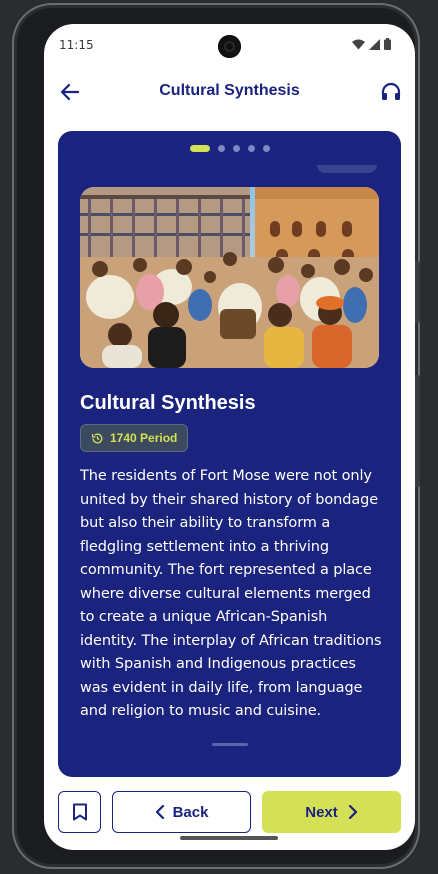 The image size is (438, 874). What do you see at coordinates (391, 92) in the screenshot?
I see `headphones-icon` at bounding box center [391, 92].